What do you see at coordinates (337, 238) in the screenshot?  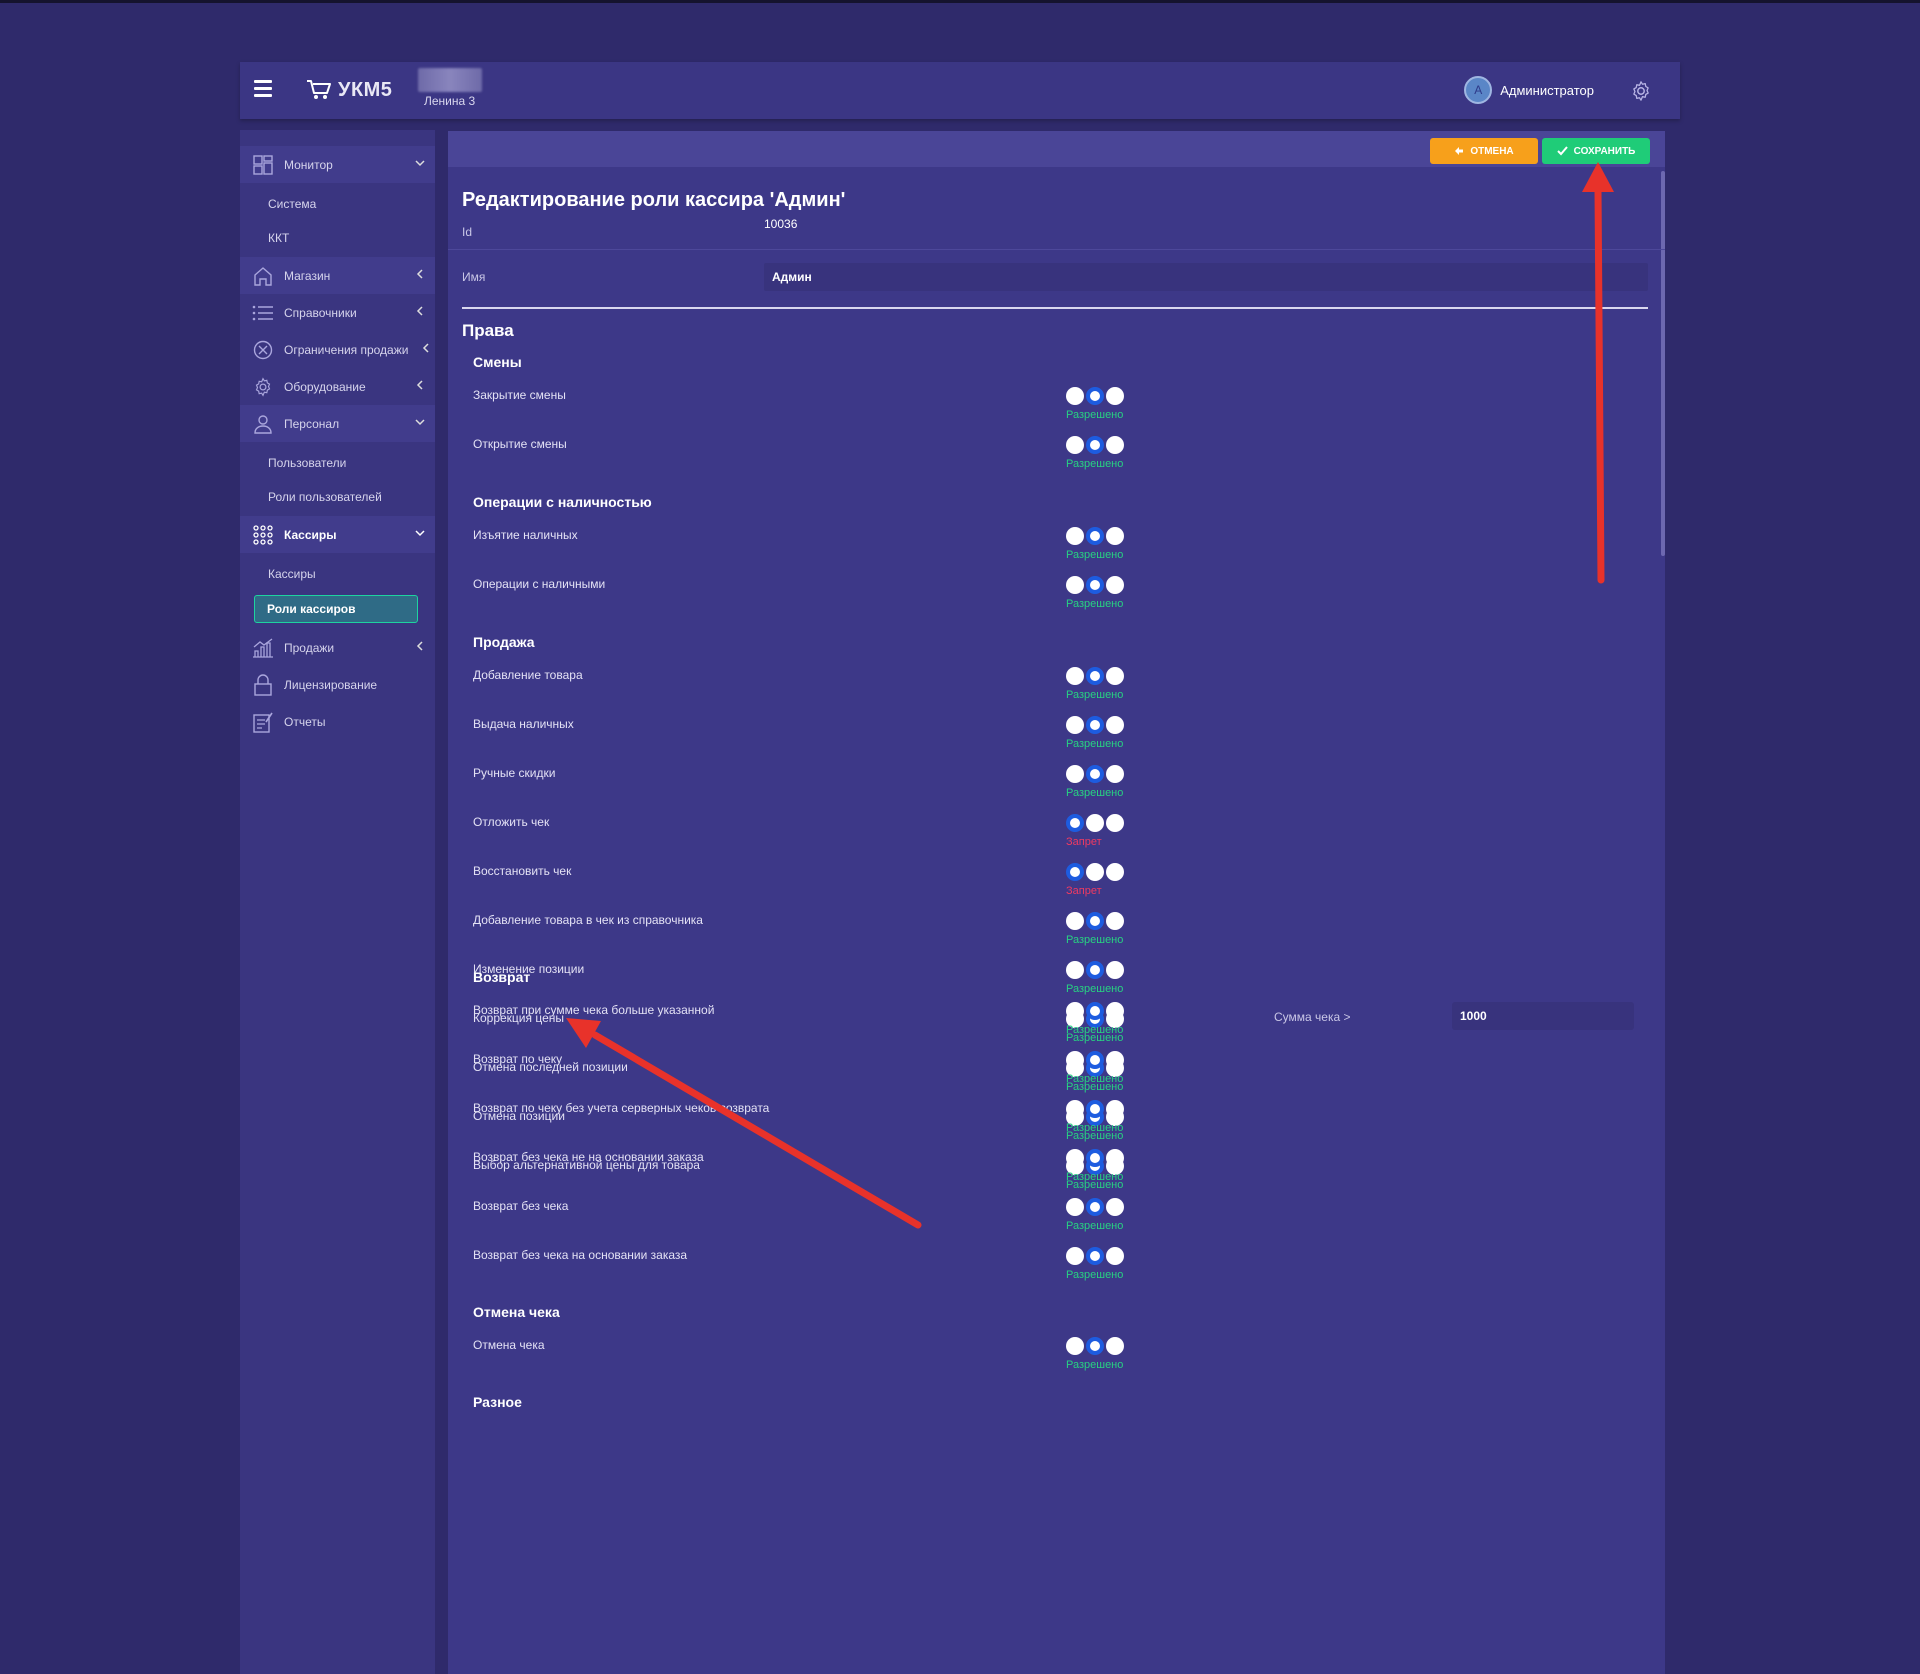 I see `sidebar-subitem-kkt: ККТ` at bounding box center [337, 238].